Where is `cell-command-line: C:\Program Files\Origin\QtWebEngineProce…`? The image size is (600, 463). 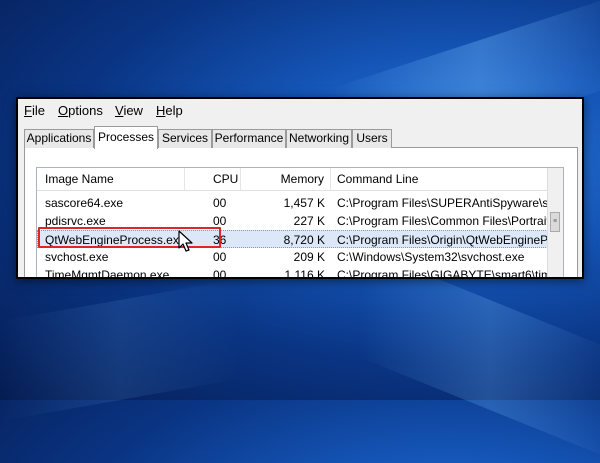 cell-command-line: C:\Program Files\Origin\QtWebEngineProce… is located at coordinates (443, 240).